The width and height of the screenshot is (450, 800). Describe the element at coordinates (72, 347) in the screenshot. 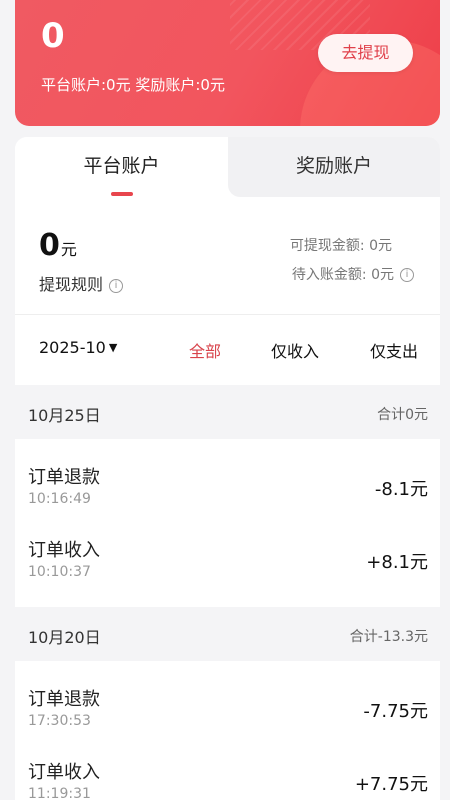

I see `month-value: 2025-10` at that location.